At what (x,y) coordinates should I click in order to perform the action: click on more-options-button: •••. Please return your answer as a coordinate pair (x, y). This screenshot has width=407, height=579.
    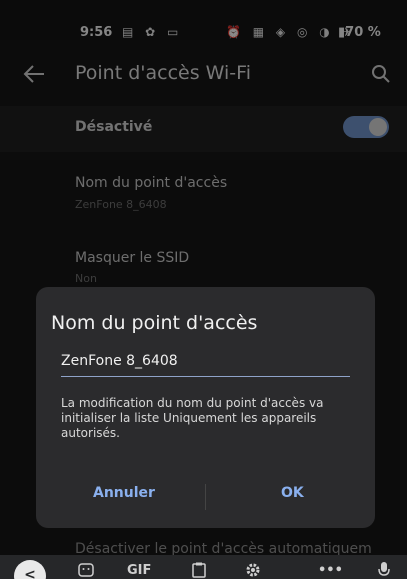
    Looking at the image, I should click on (330, 570).